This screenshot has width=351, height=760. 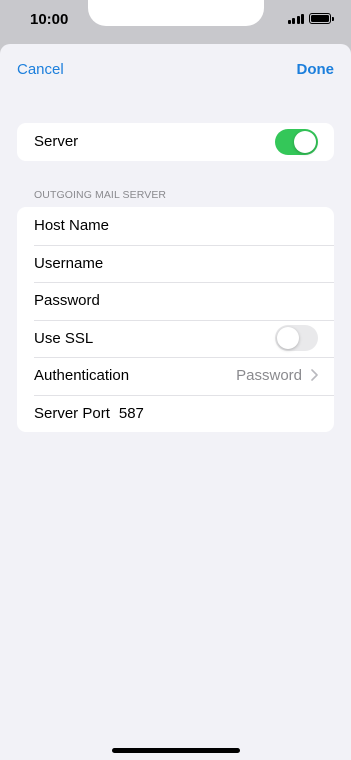 What do you see at coordinates (131, 413) in the screenshot?
I see `server-port-value: 587` at bounding box center [131, 413].